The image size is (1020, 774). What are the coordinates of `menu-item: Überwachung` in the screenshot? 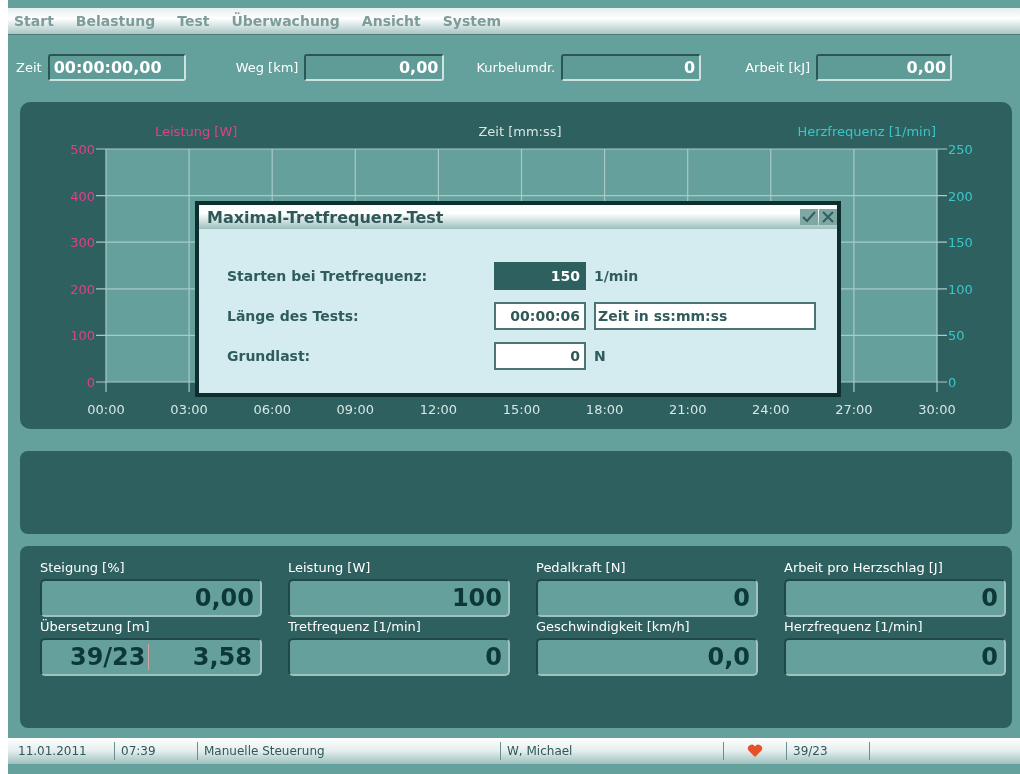 It's located at (285, 21).